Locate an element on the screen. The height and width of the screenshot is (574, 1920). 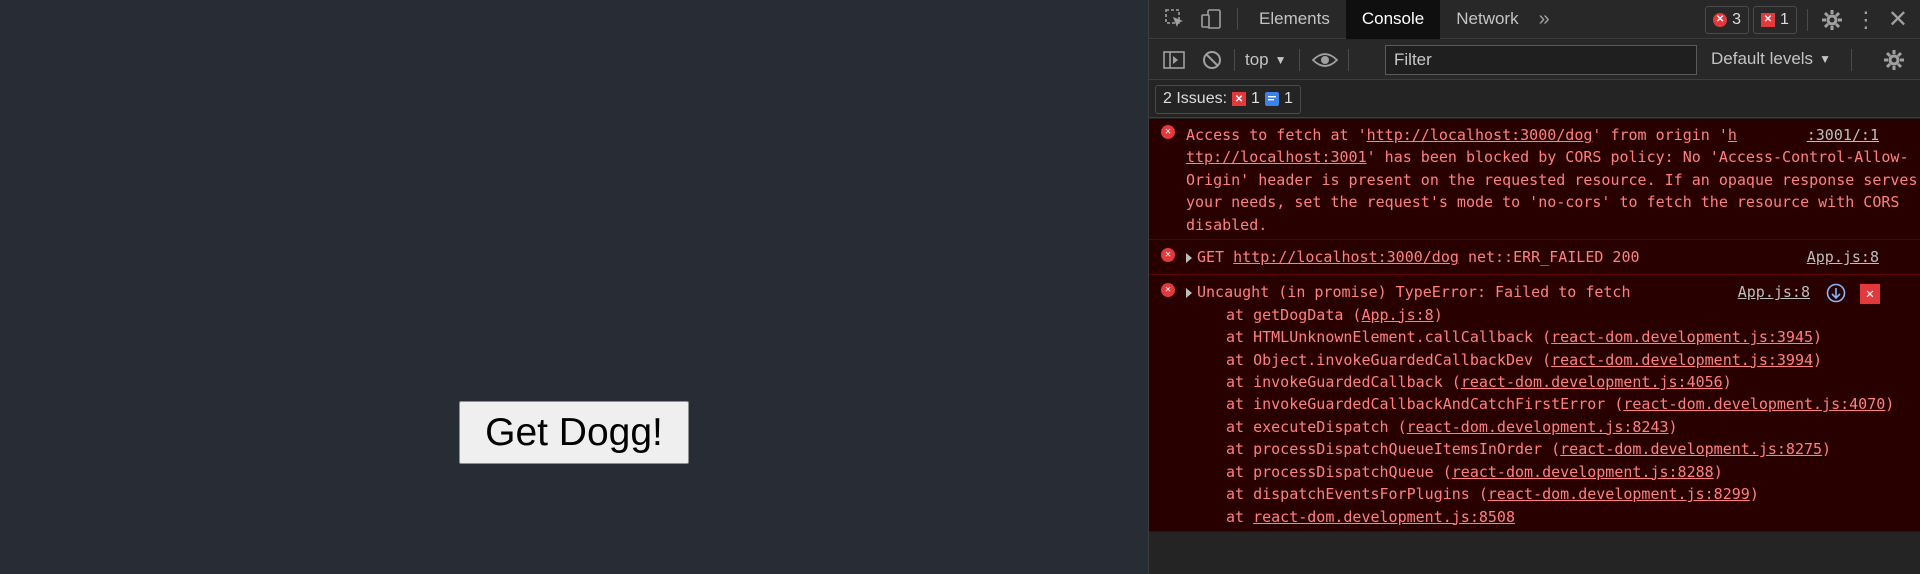
origin-link-fragment: h is located at coordinates (1732, 135).